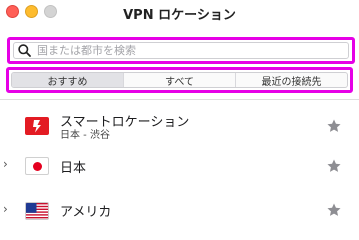 This screenshot has height=240, width=359. I want to click on location-name: 日本, so click(73, 168).